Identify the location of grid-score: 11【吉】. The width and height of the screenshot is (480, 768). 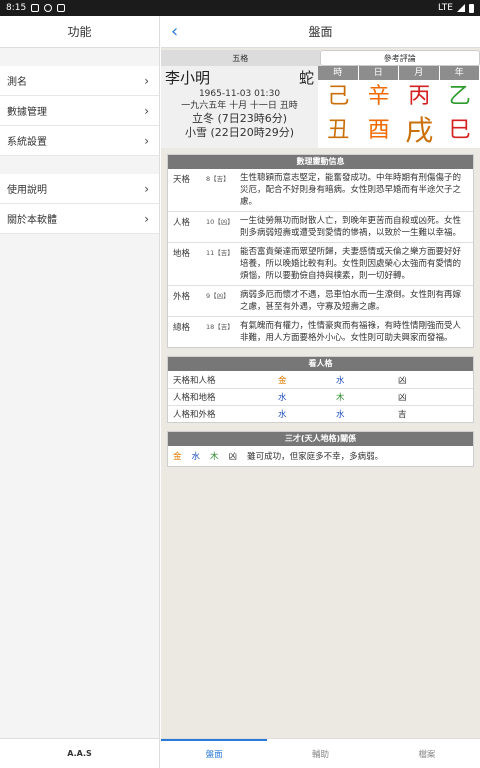
(220, 253).